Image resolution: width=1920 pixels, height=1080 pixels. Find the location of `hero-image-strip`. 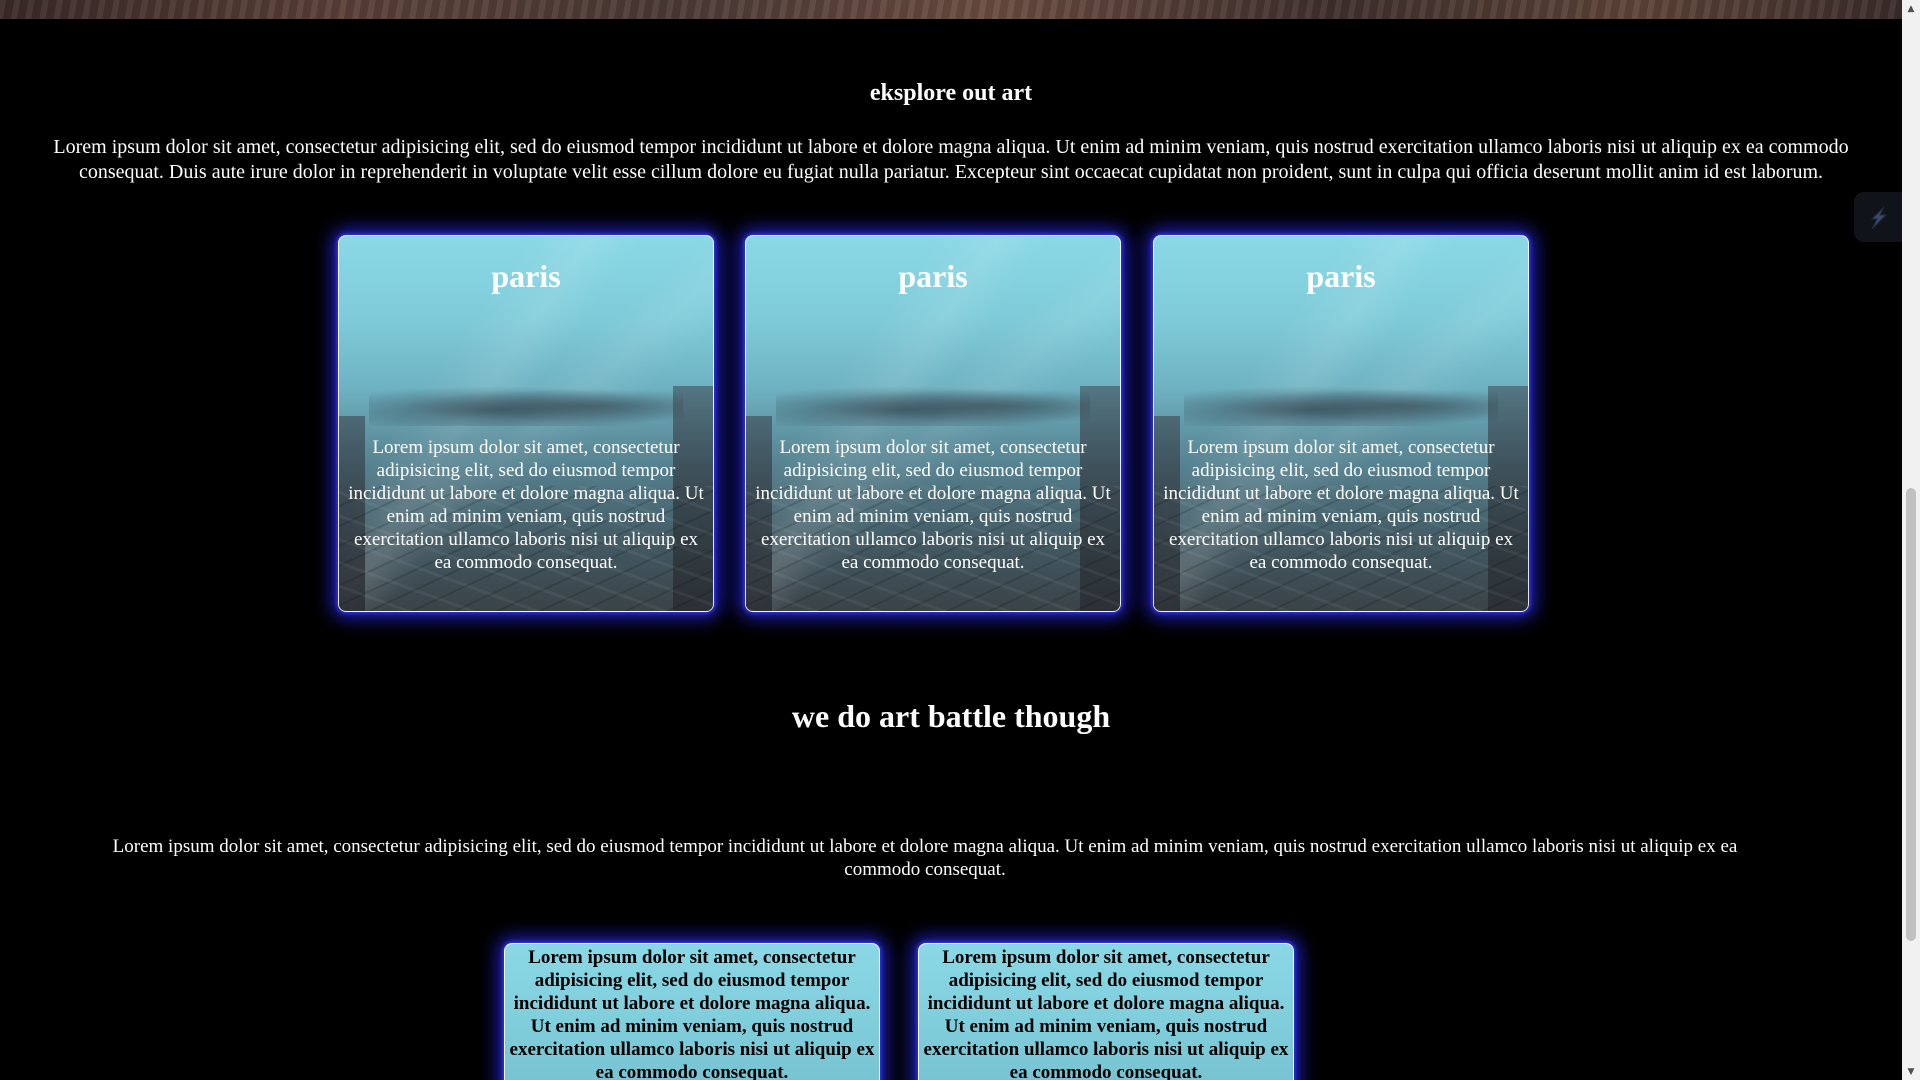

hero-image-strip is located at coordinates (951, 9).